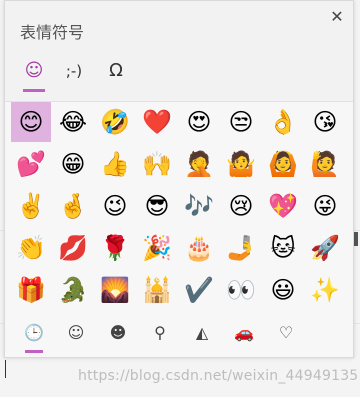  Describe the element at coordinates (157, 164) in the screenshot. I see `emoji-cell: 🙌` at that location.